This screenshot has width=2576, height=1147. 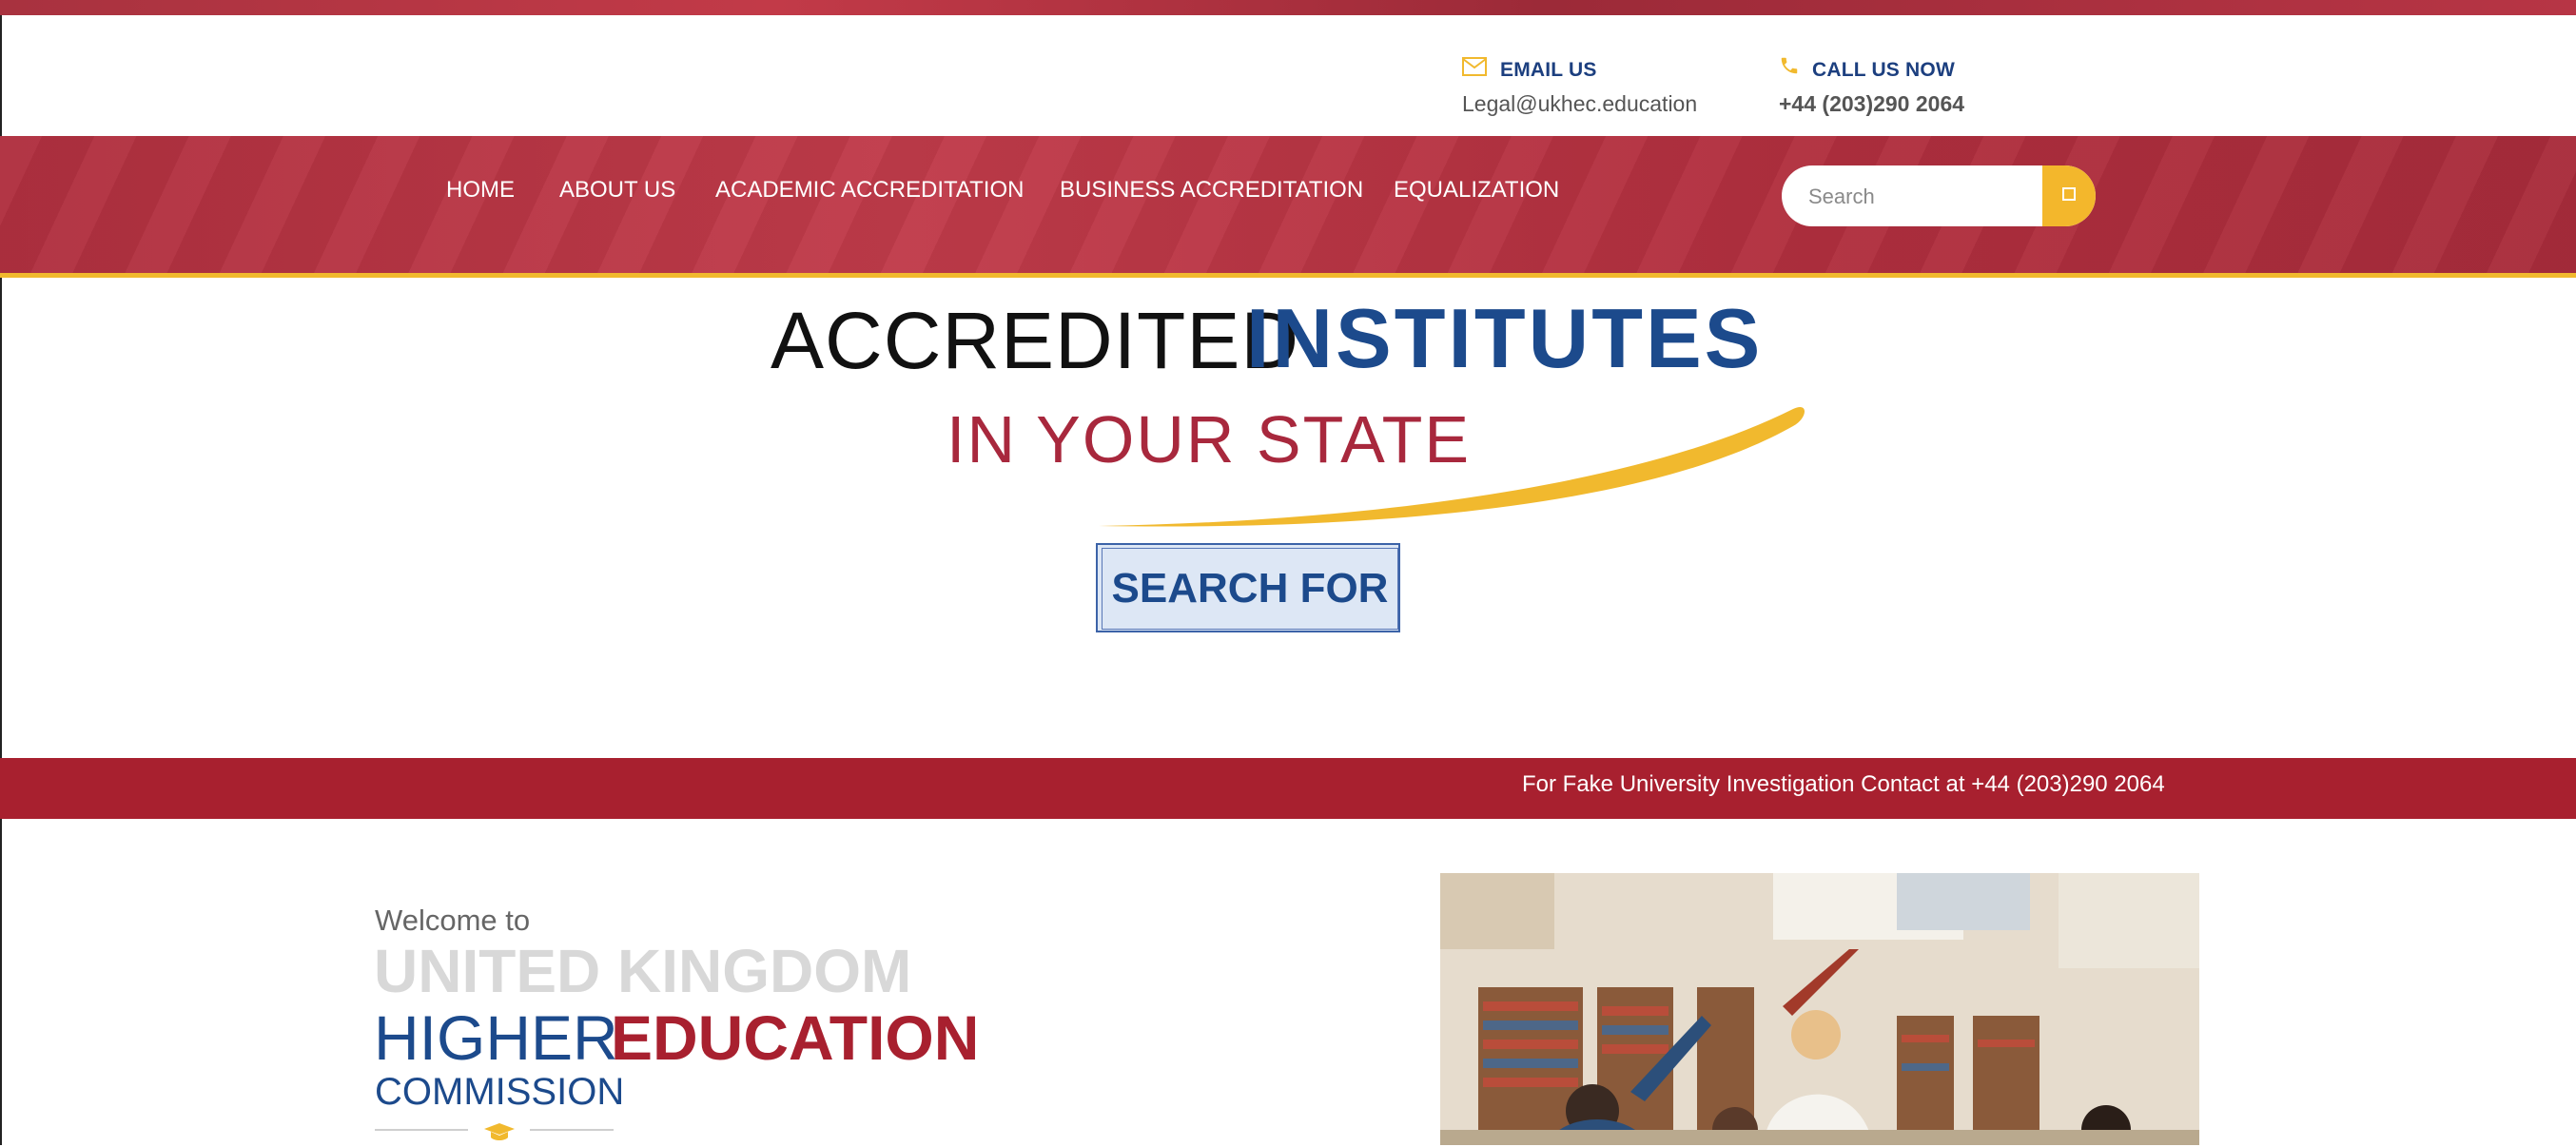 What do you see at coordinates (1477, 190) in the screenshot?
I see `nav-equalization: EQUALIZATION` at bounding box center [1477, 190].